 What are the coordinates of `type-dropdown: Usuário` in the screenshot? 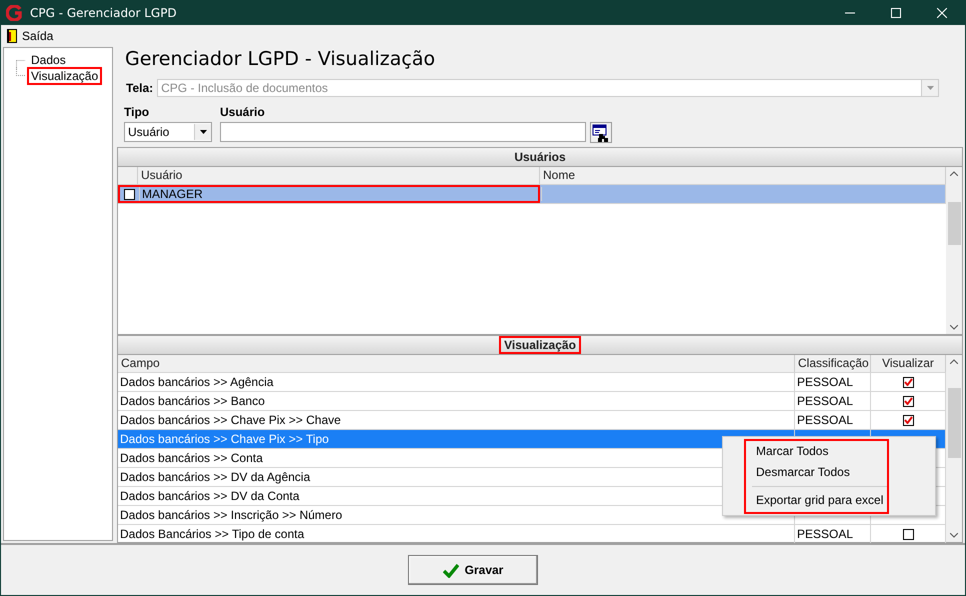 It's located at (168, 132).